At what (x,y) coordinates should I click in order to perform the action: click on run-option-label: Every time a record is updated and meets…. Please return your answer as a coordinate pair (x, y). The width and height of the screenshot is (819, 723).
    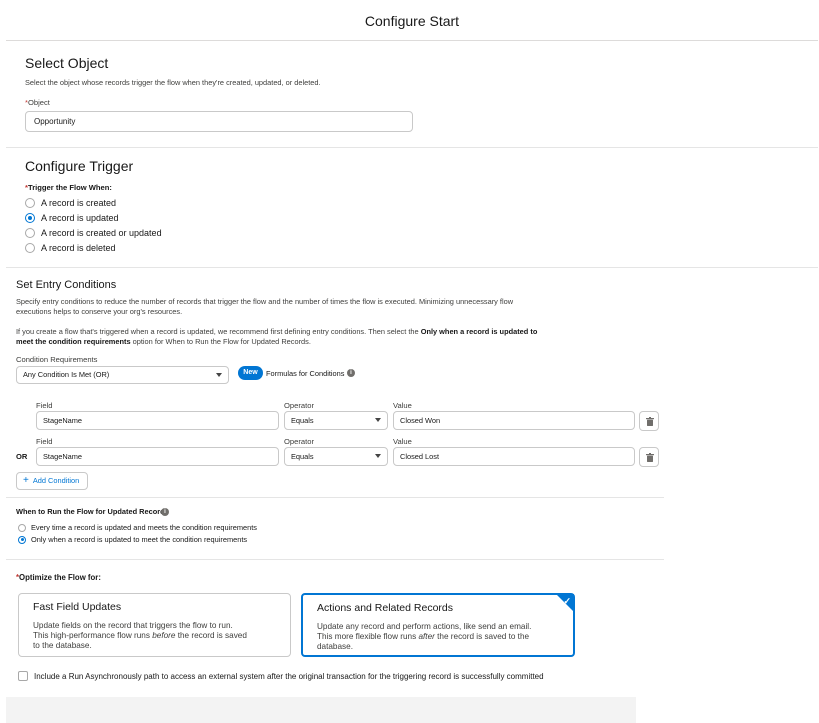
    Looking at the image, I should click on (144, 527).